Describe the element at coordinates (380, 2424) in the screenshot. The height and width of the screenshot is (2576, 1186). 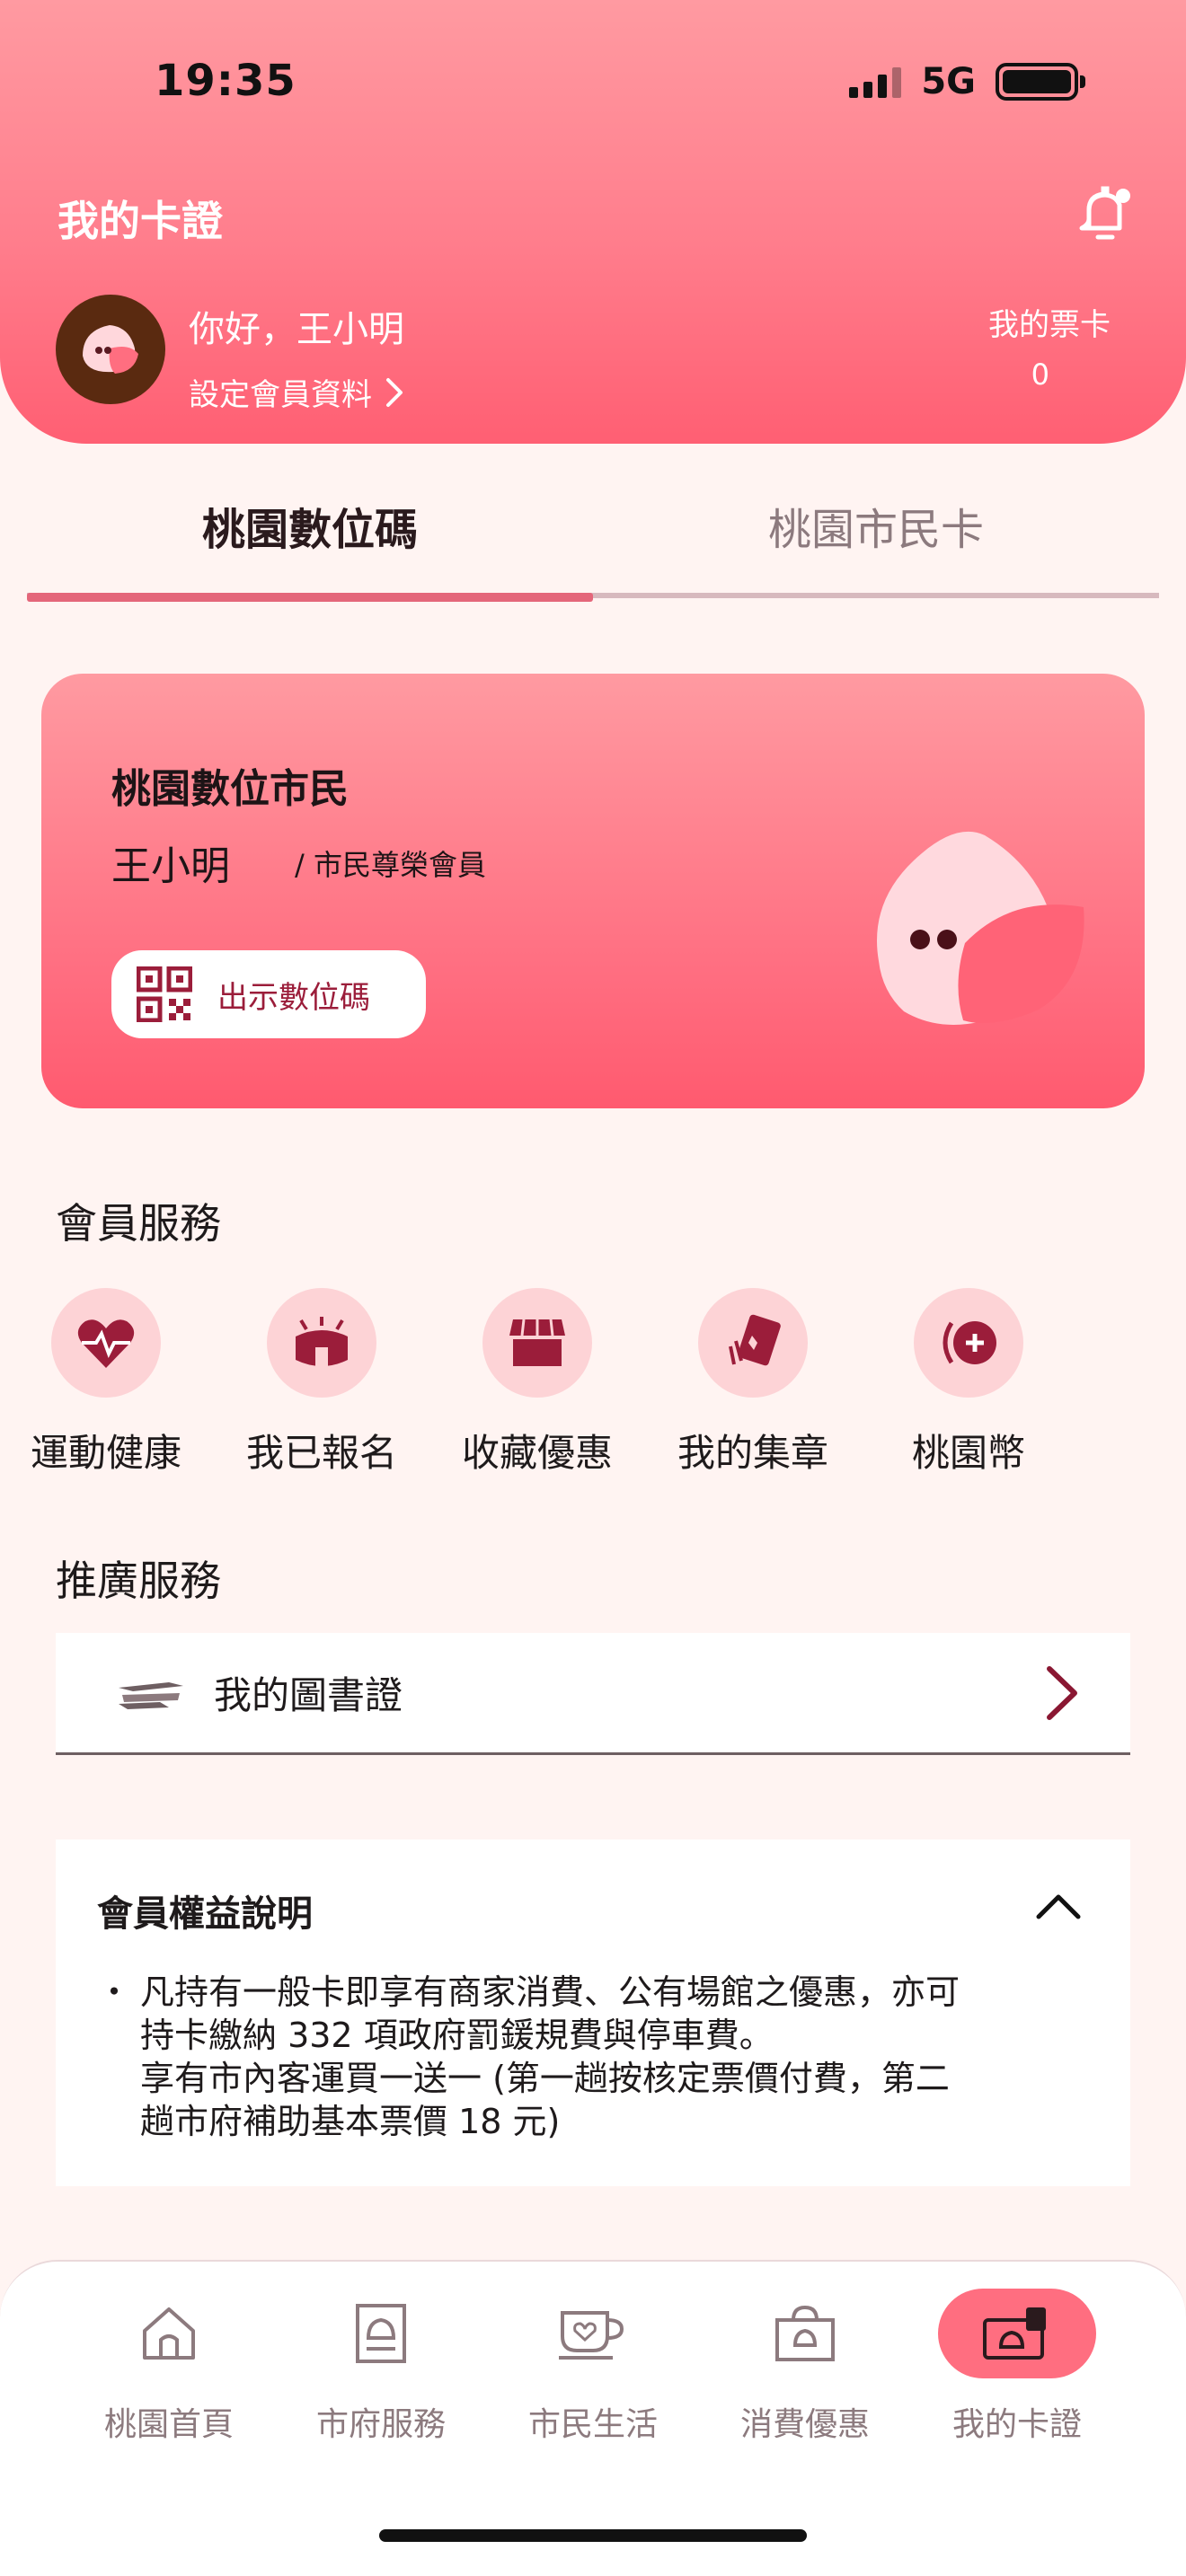
I see `nav-label: 市府服務` at that location.